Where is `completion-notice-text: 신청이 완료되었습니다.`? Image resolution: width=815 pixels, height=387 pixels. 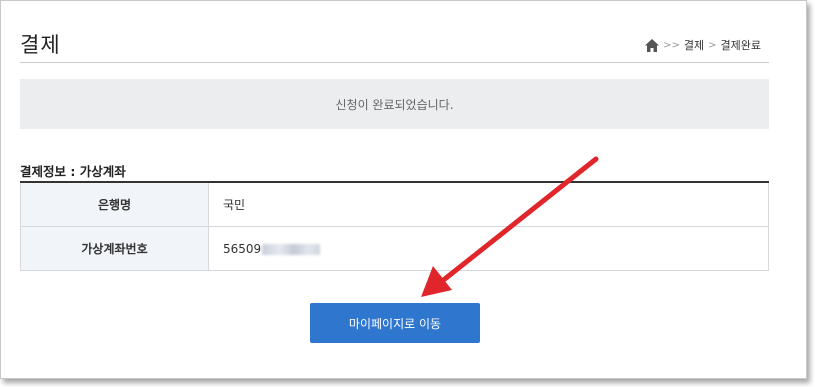 completion-notice-text: 신청이 완료되었습니다. is located at coordinates (394, 104).